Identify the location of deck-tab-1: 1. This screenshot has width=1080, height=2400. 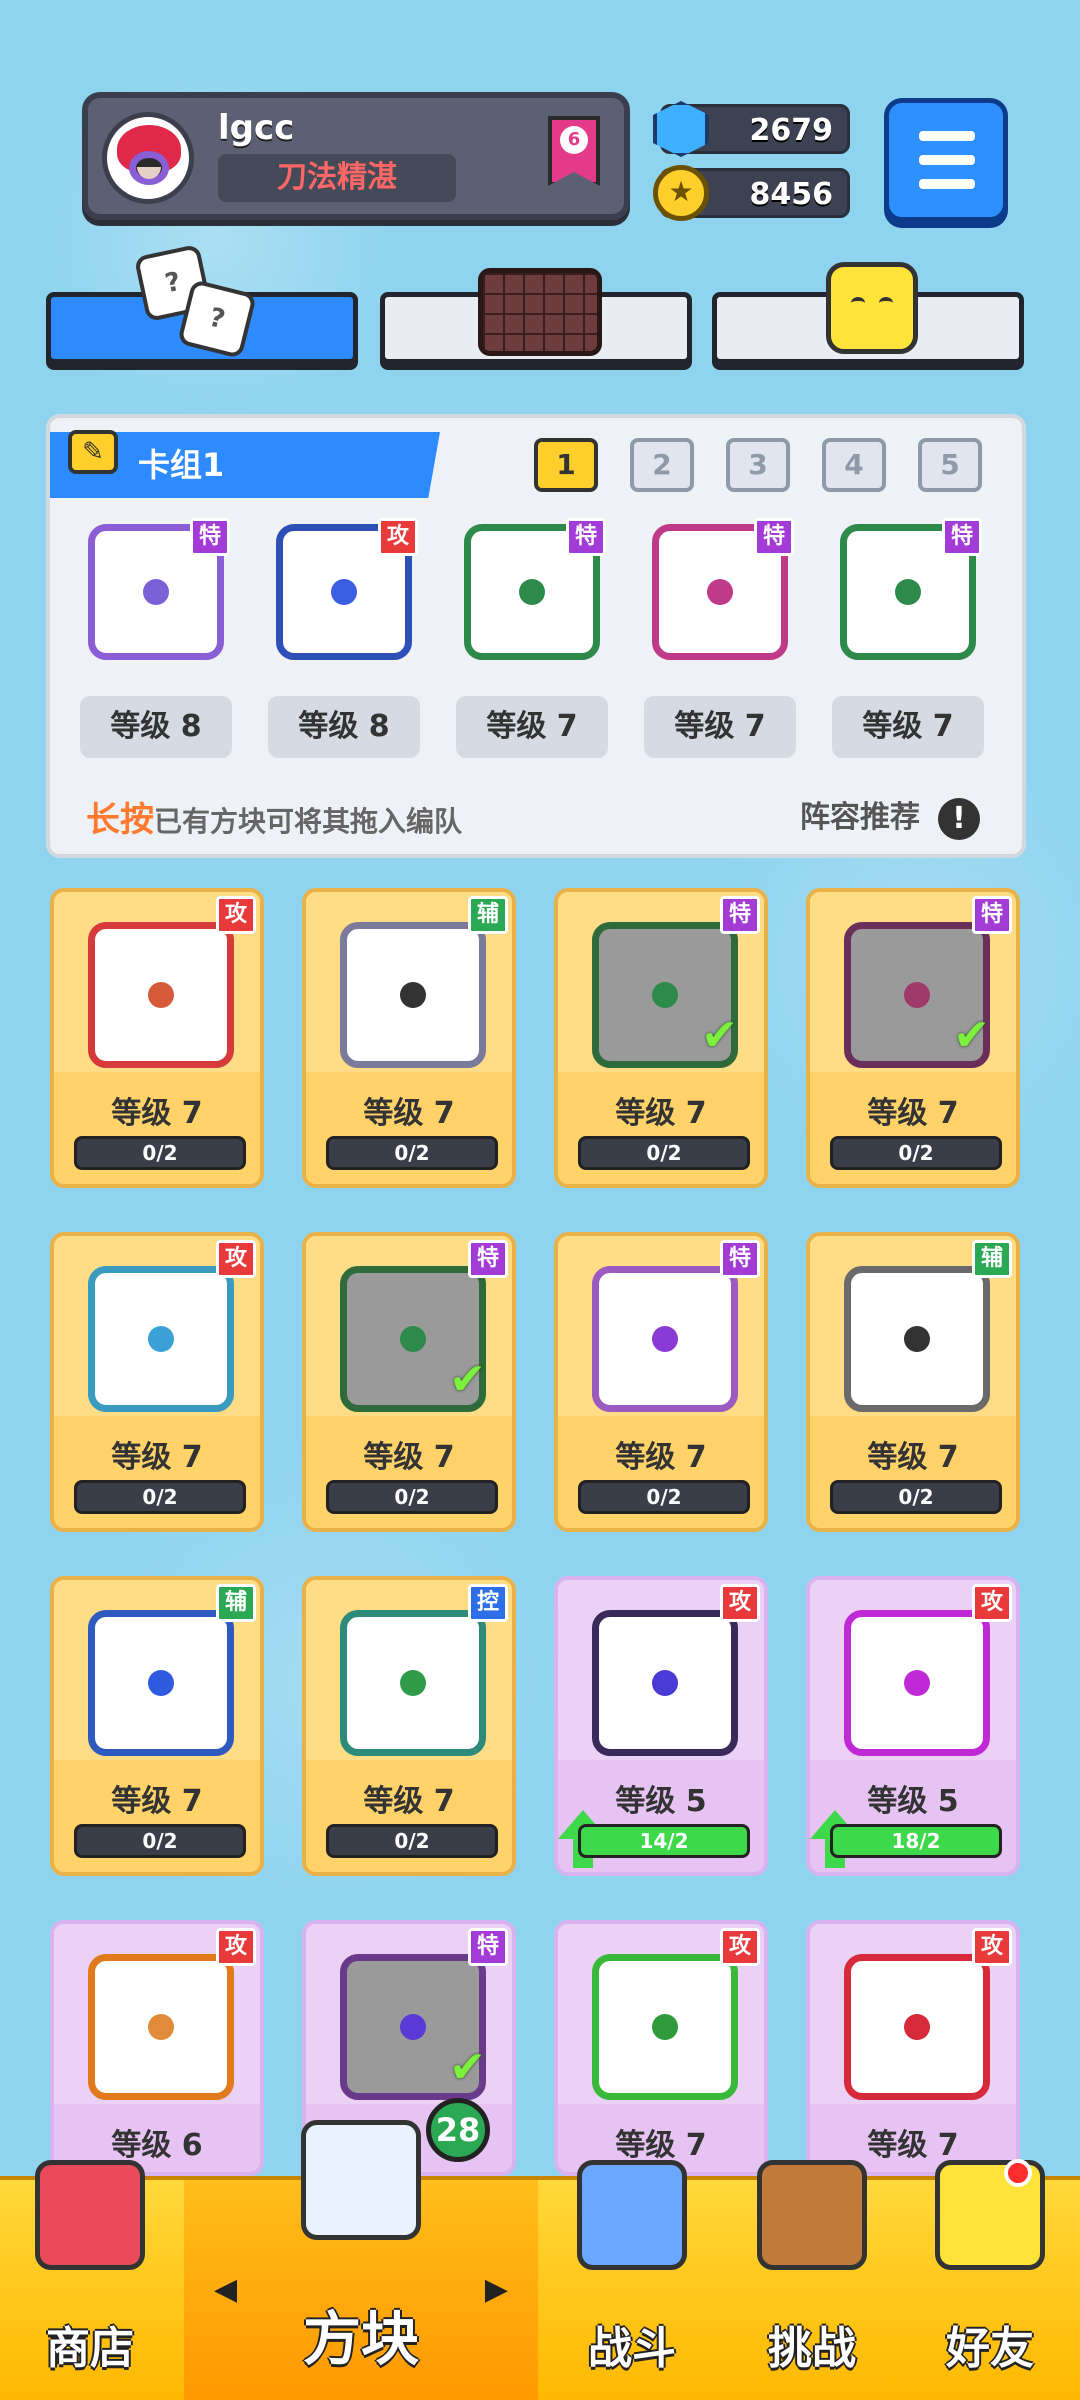
(566, 465).